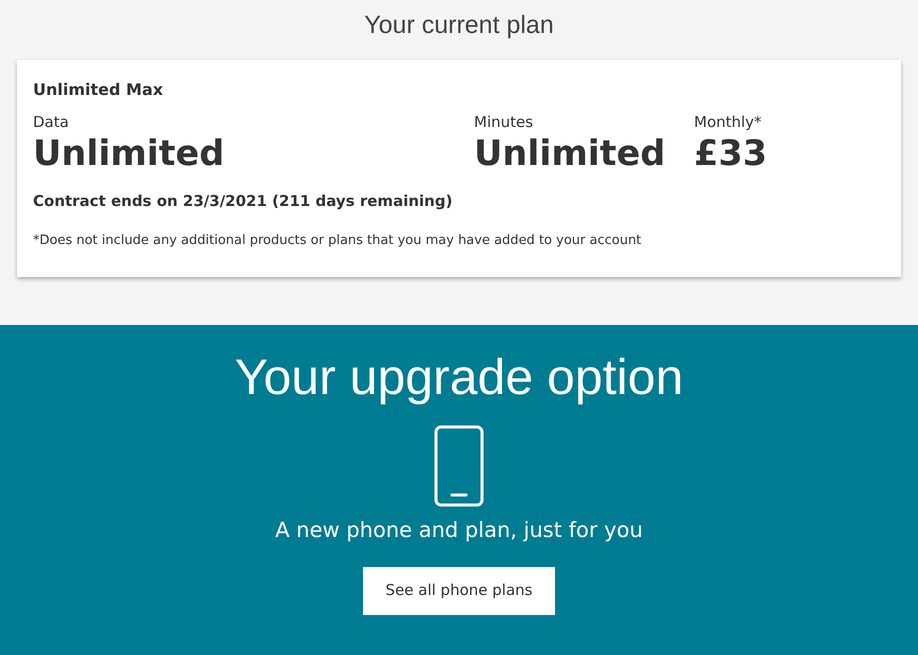 The image size is (918, 655). Describe the element at coordinates (504, 122) in the screenshot. I see `stat-label: Minutes` at that location.